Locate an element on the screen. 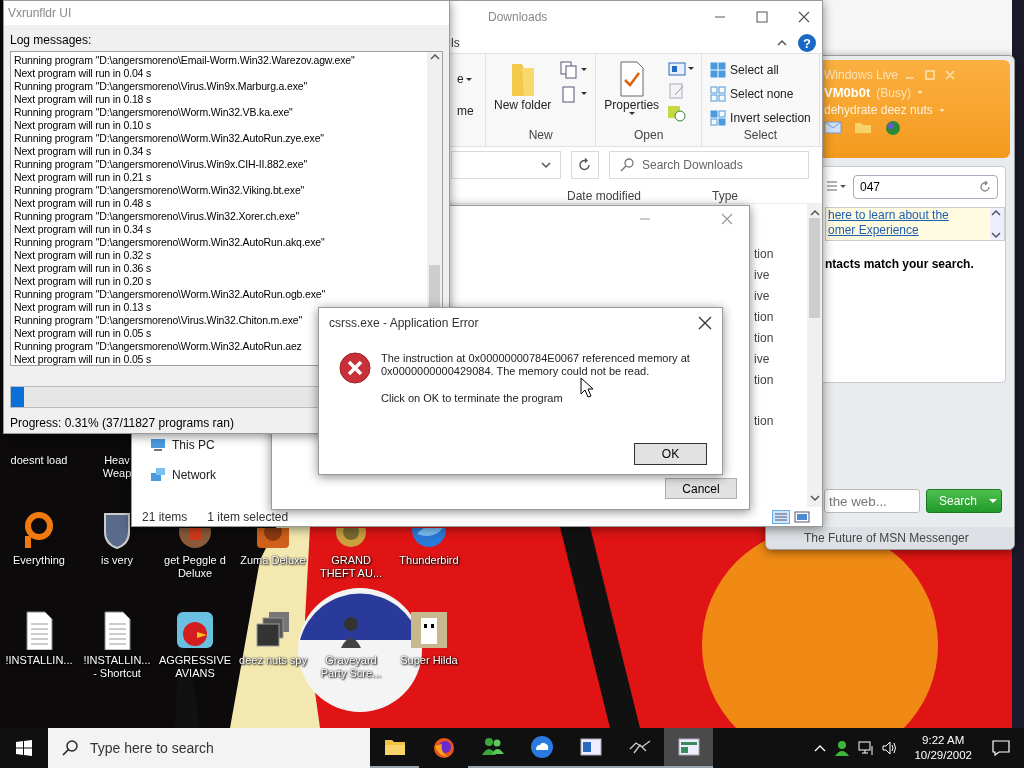 This screenshot has width=1024, height=768. properties-button: Properties is located at coordinates (632, 93).